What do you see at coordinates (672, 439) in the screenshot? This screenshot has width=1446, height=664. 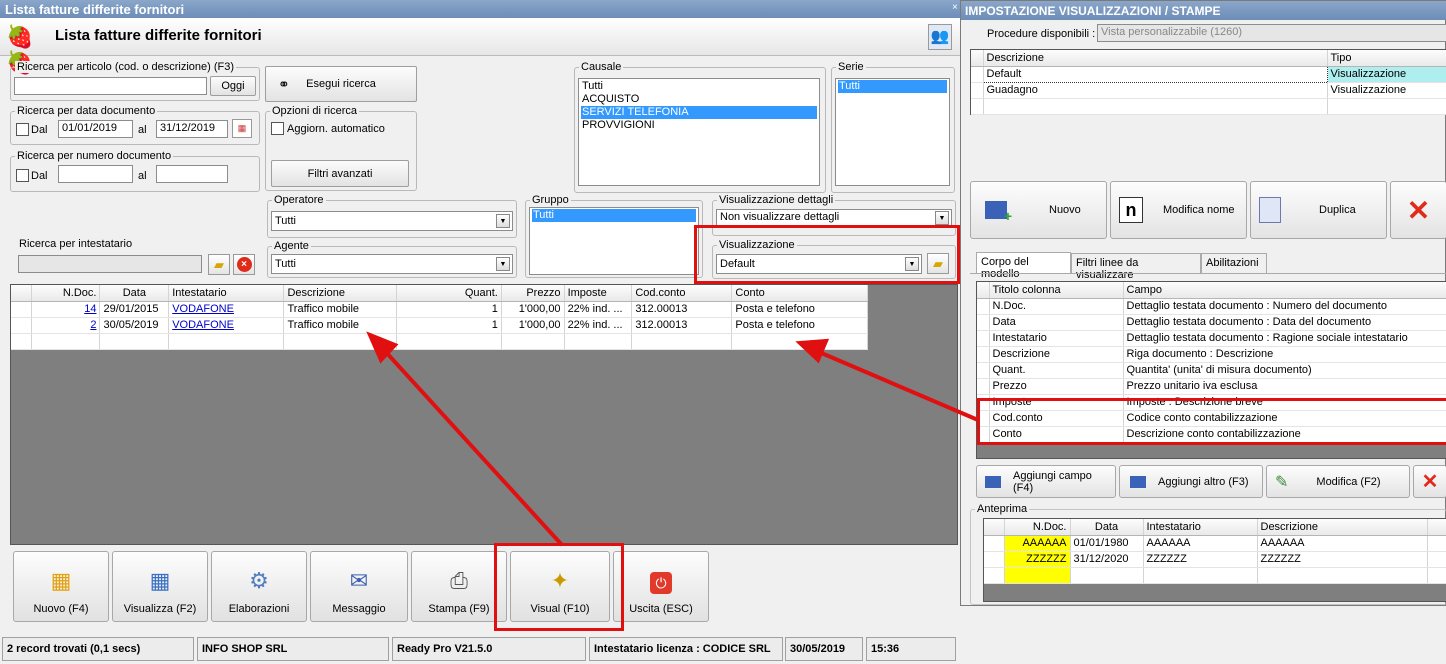 I see `annotation-arrows` at bounding box center [672, 439].